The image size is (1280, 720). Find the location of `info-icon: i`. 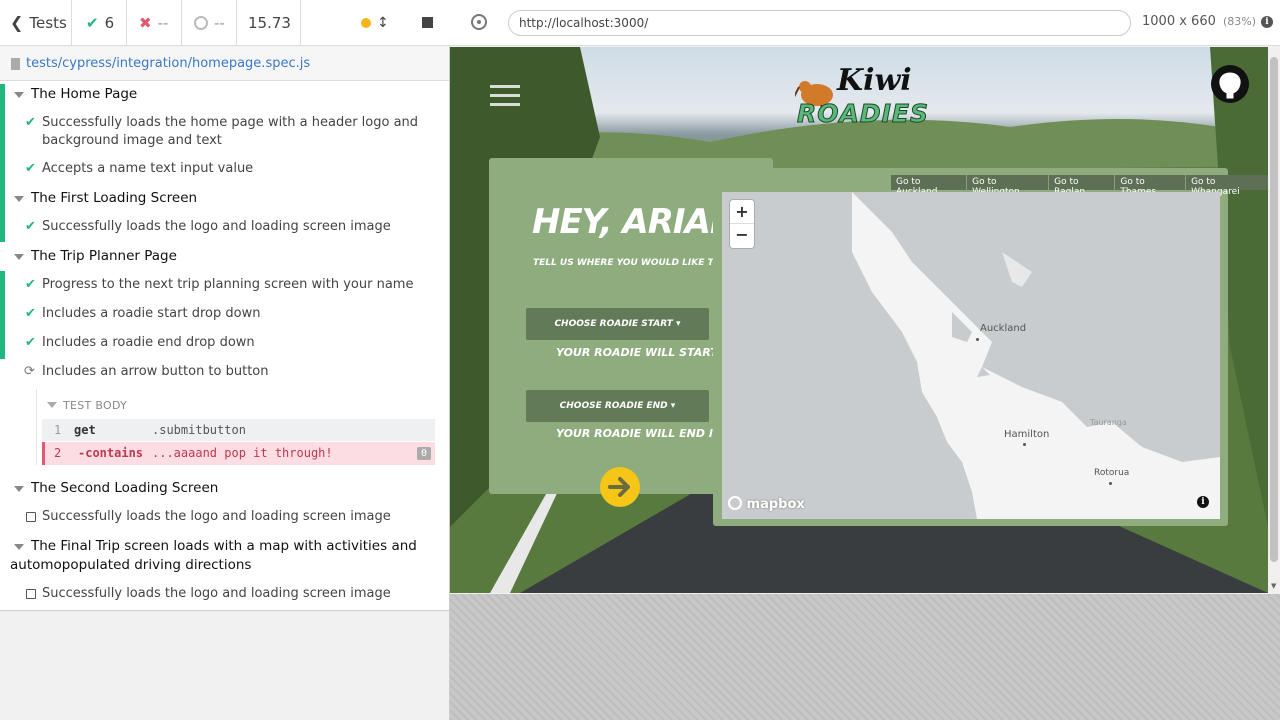

info-icon: i is located at coordinates (1267, 22).